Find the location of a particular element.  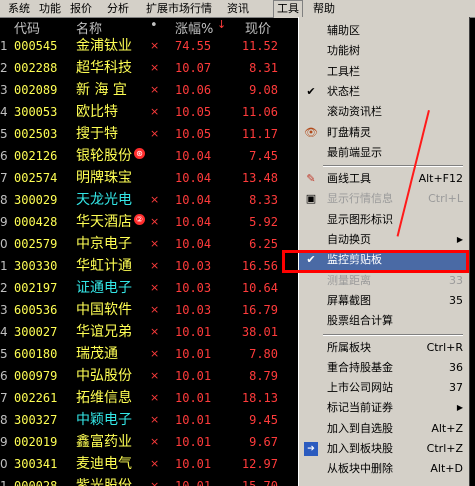

menu-item-5: 资讯 is located at coordinates (238, 8).